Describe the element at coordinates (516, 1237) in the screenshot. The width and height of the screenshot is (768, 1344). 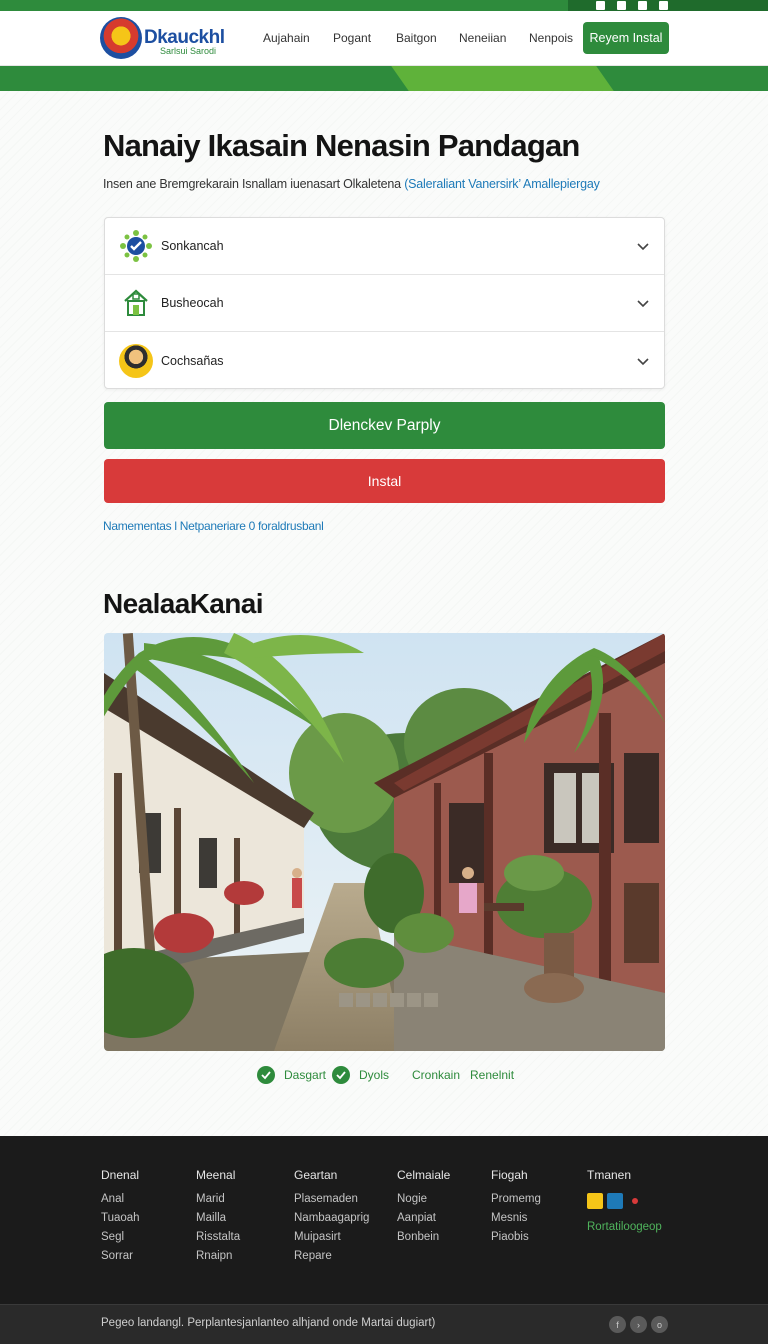
I see `footer-link: Piaobis` at that location.